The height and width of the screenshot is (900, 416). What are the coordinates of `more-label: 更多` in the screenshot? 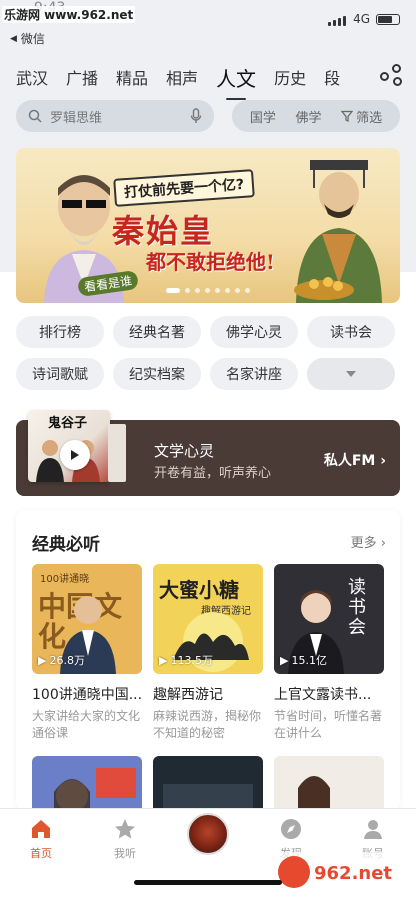 It's located at (363, 543).